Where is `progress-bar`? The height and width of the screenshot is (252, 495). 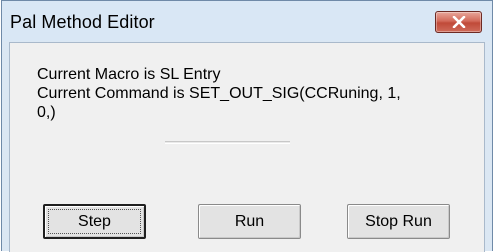
progress-bar is located at coordinates (227, 142).